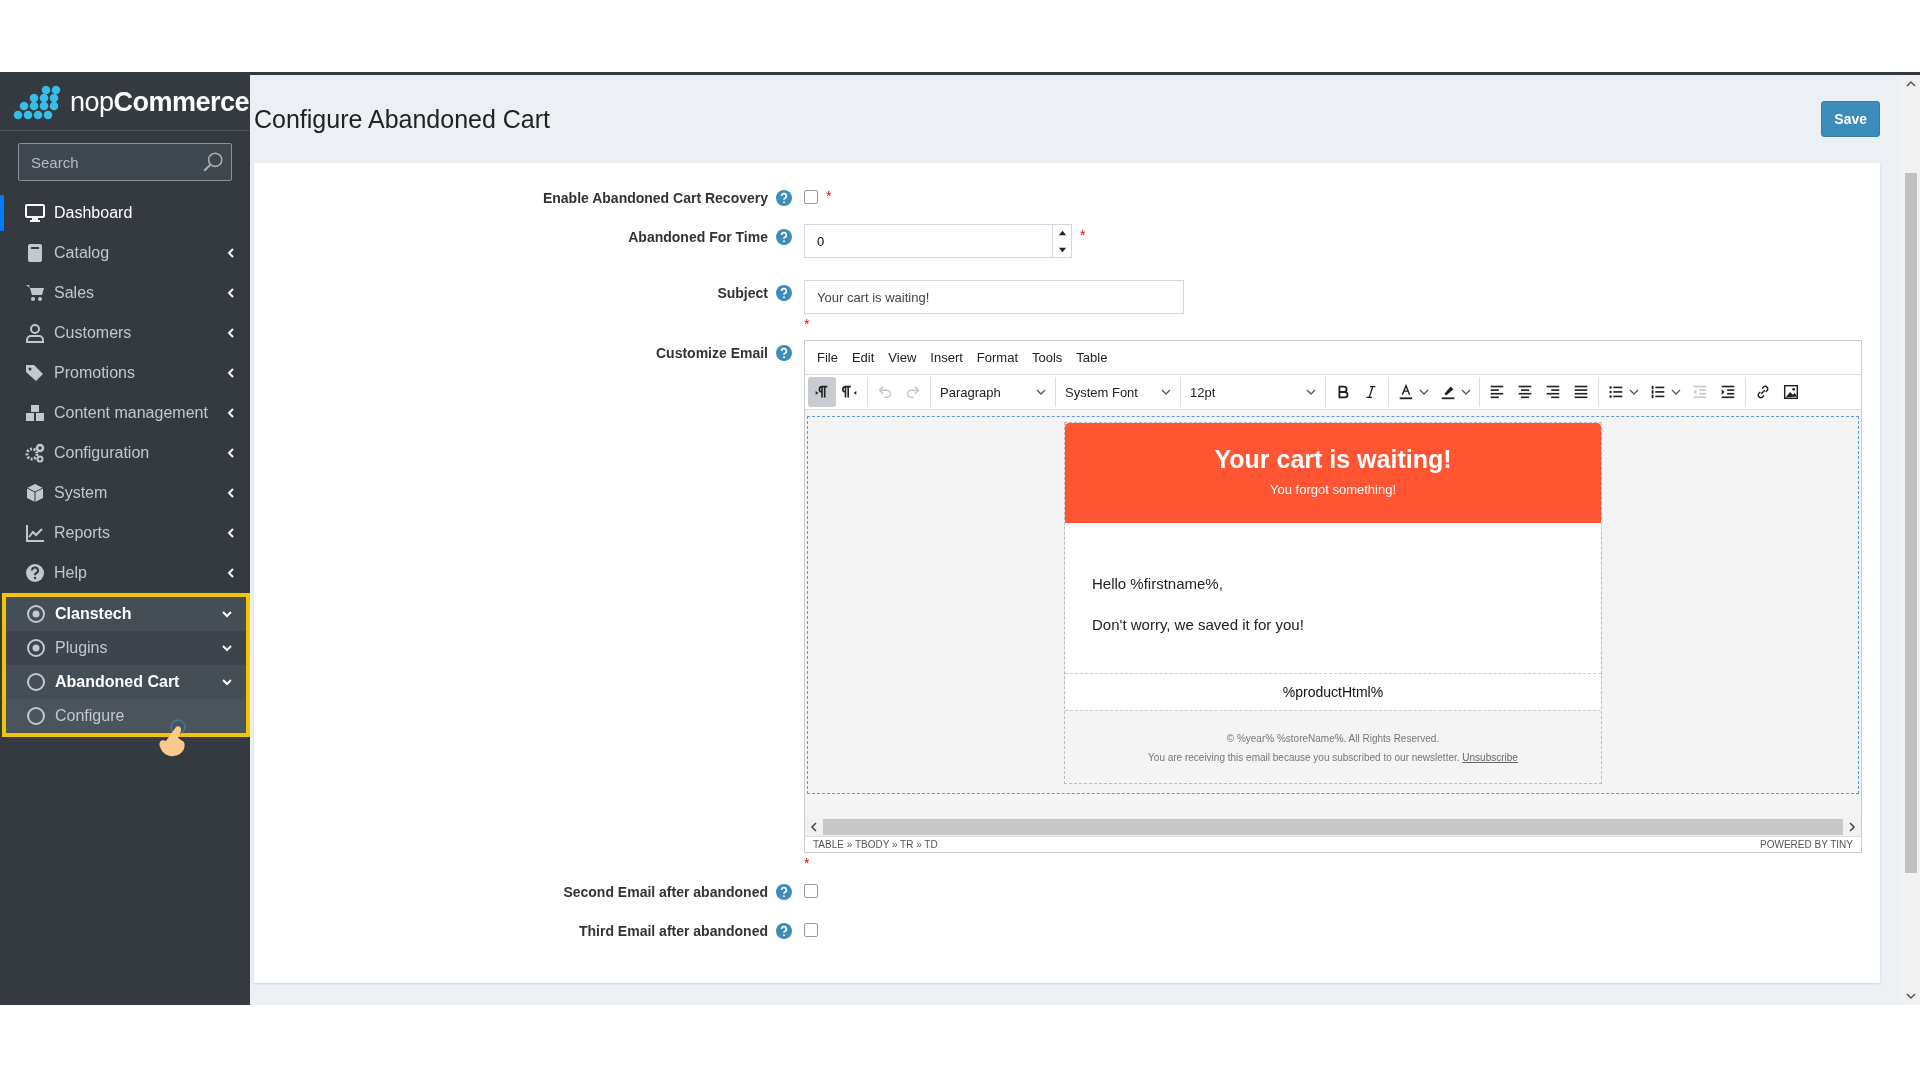 Image resolution: width=1920 pixels, height=1080 pixels. Describe the element at coordinates (993, 392) in the screenshot. I see `toolbar-dropdown: Paragraph` at that location.